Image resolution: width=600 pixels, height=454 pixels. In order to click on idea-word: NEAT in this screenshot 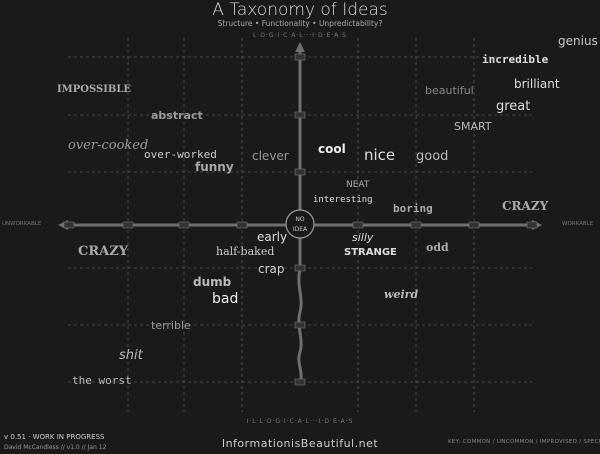, I will do `click(358, 185)`.